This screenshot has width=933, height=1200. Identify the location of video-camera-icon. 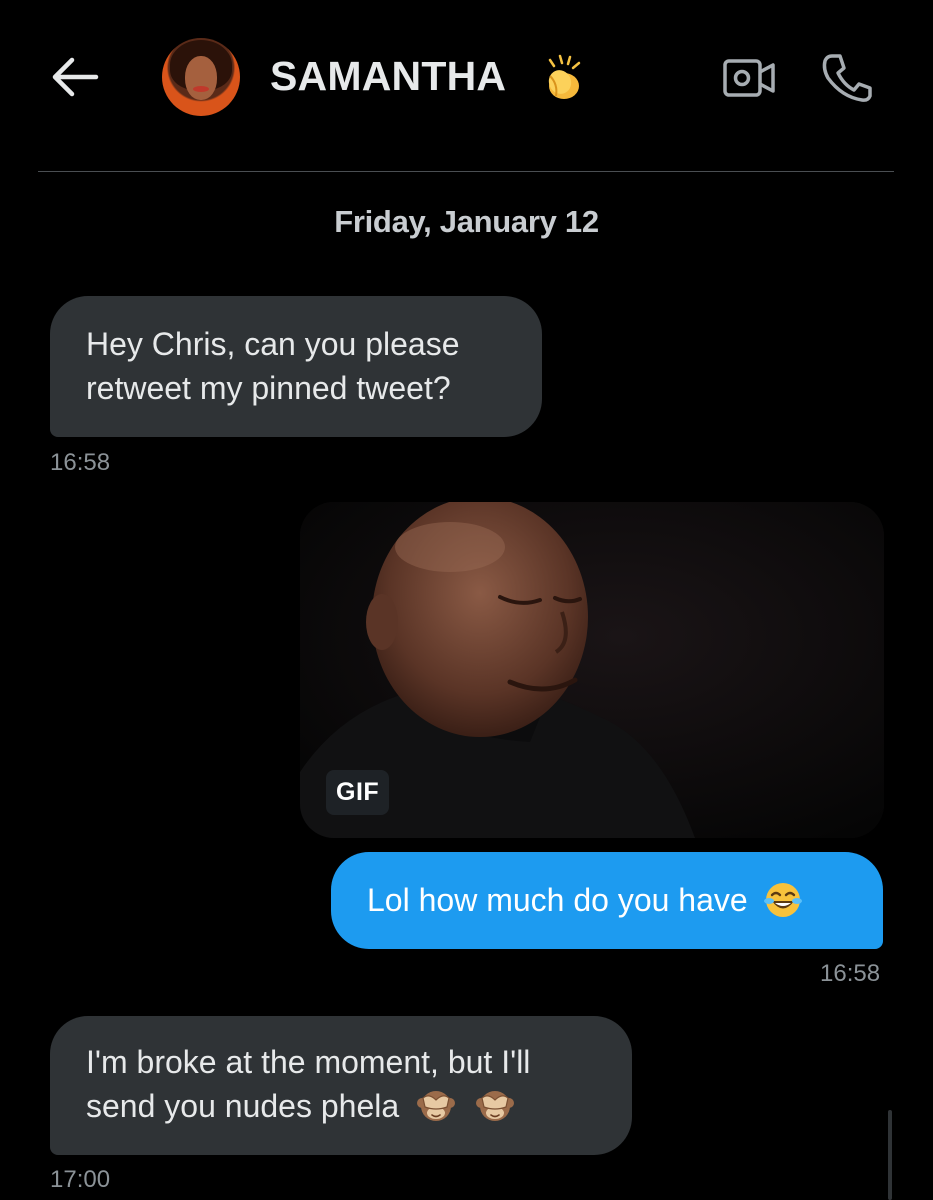
(749, 78).